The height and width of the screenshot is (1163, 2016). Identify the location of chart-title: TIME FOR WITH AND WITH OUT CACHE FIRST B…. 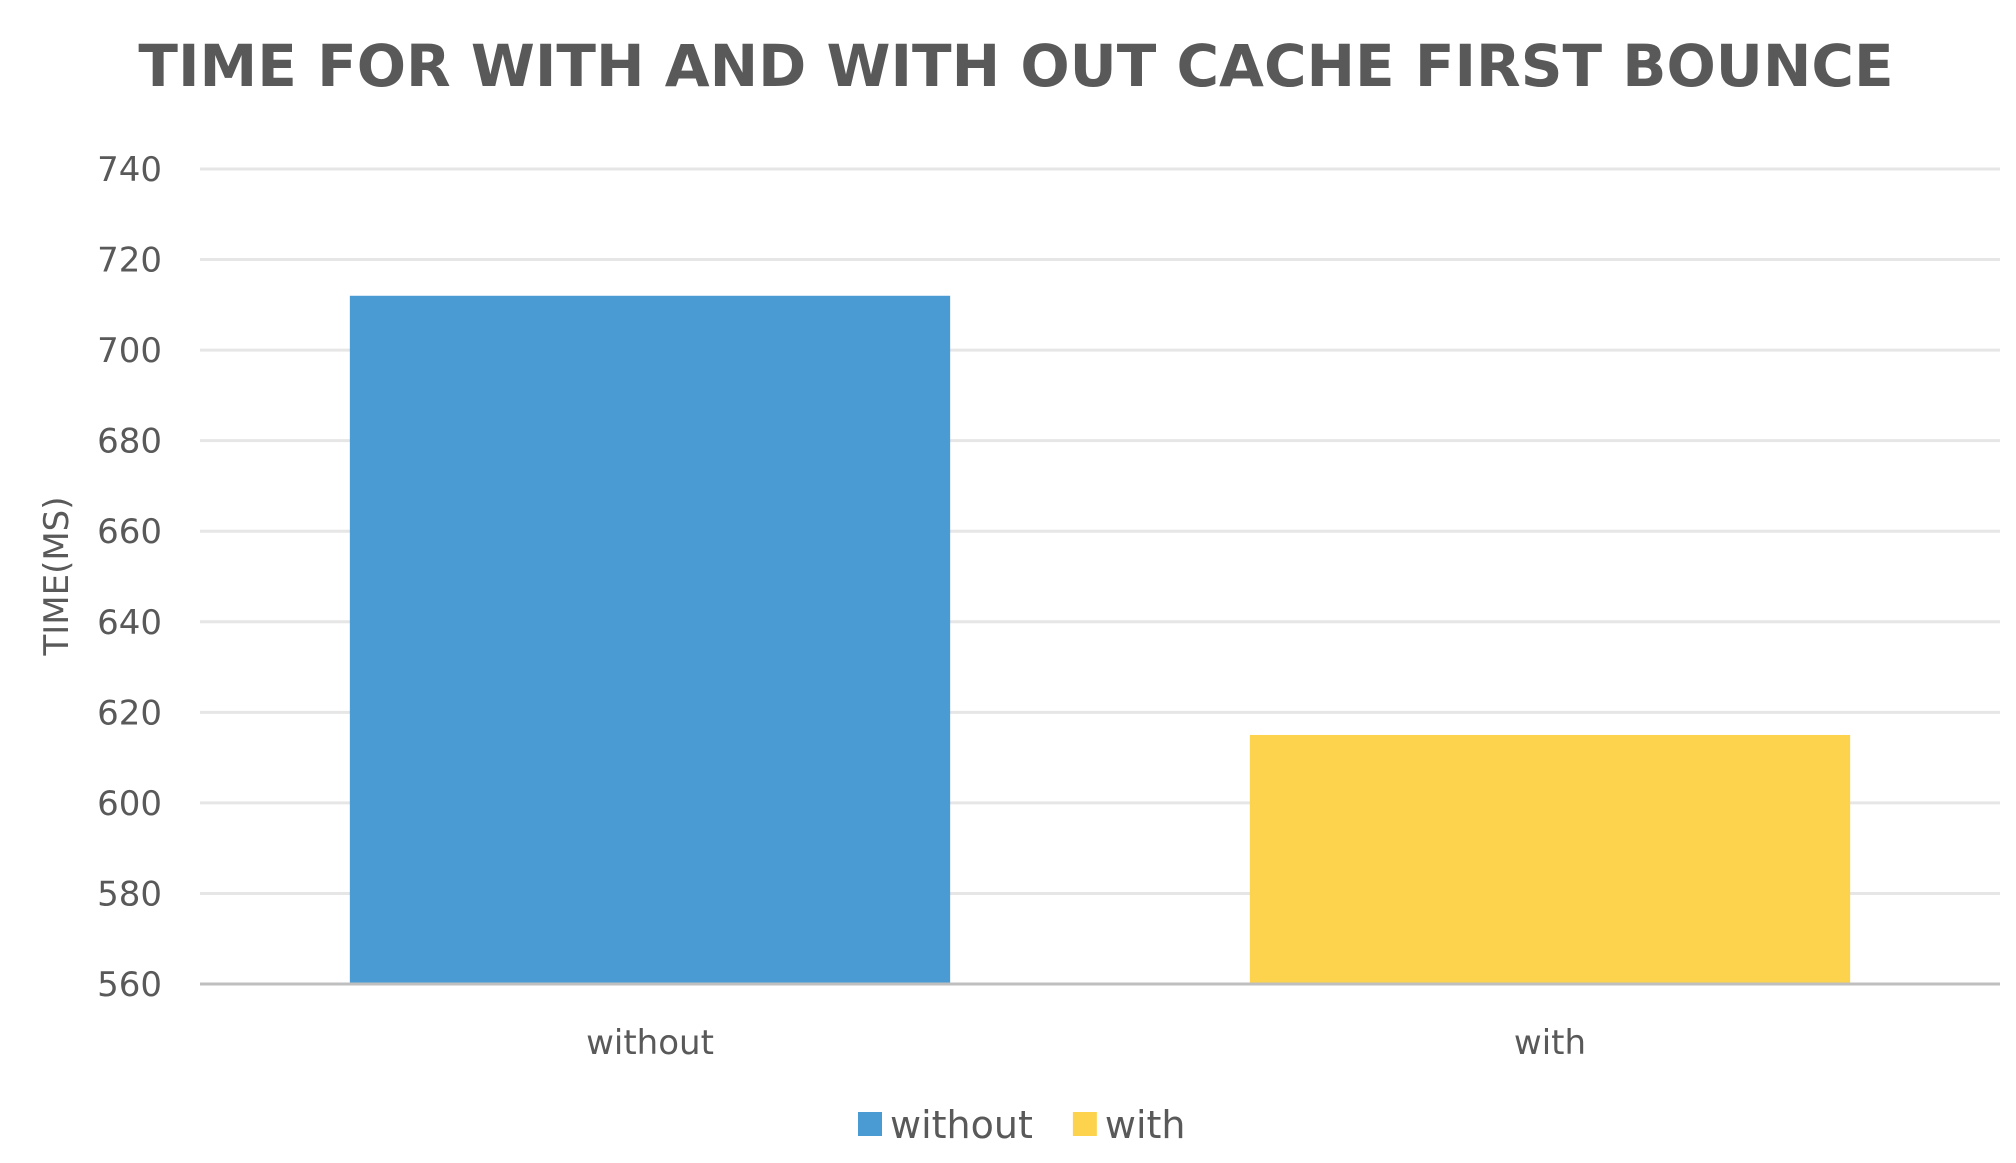
(1015, 66).